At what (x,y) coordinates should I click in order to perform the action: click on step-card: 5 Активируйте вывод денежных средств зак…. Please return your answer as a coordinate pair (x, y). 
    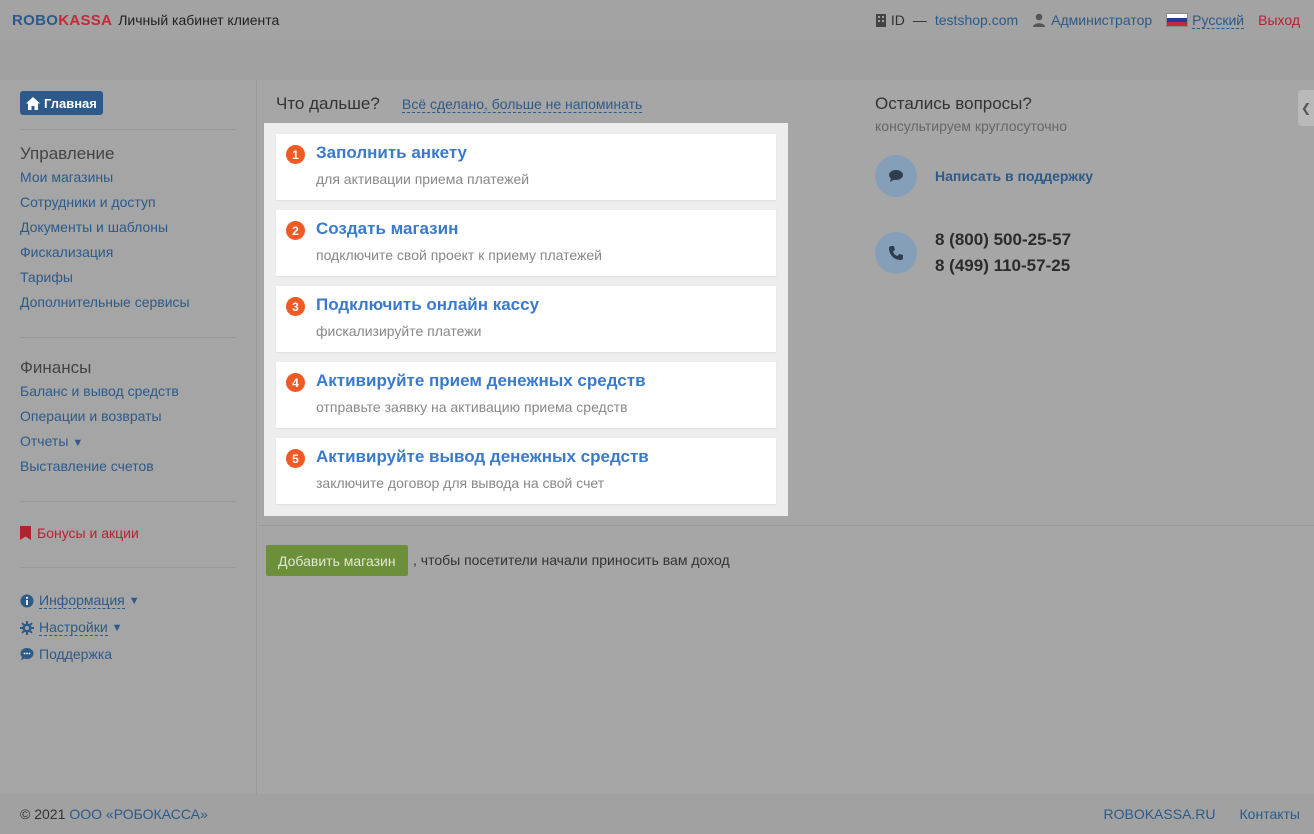
    Looking at the image, I should click on (526, 471).